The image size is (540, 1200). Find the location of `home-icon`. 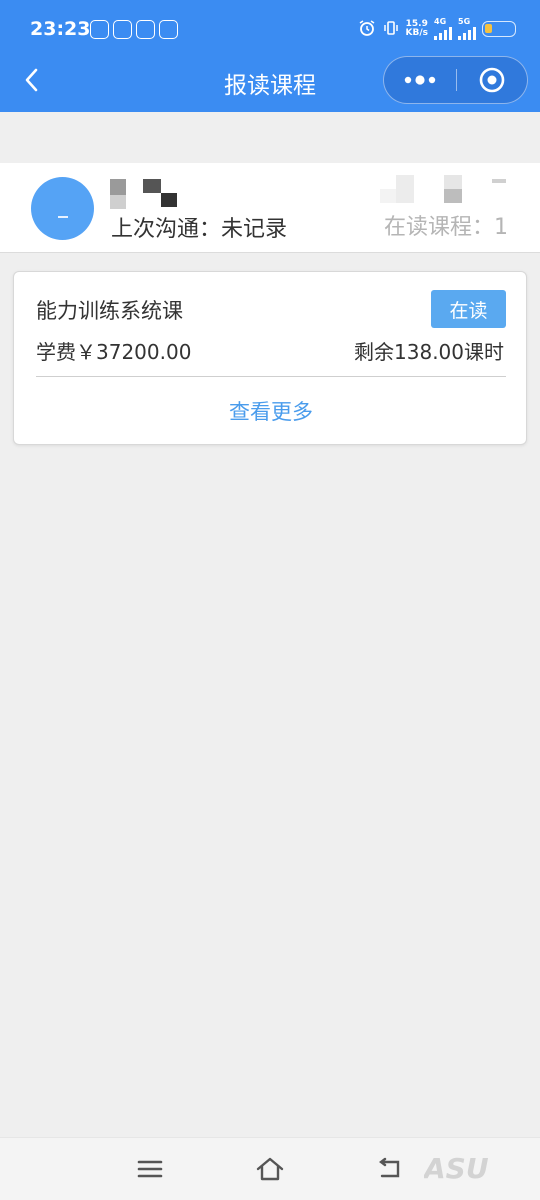

home-icon is located at coordinates (270, 1169).